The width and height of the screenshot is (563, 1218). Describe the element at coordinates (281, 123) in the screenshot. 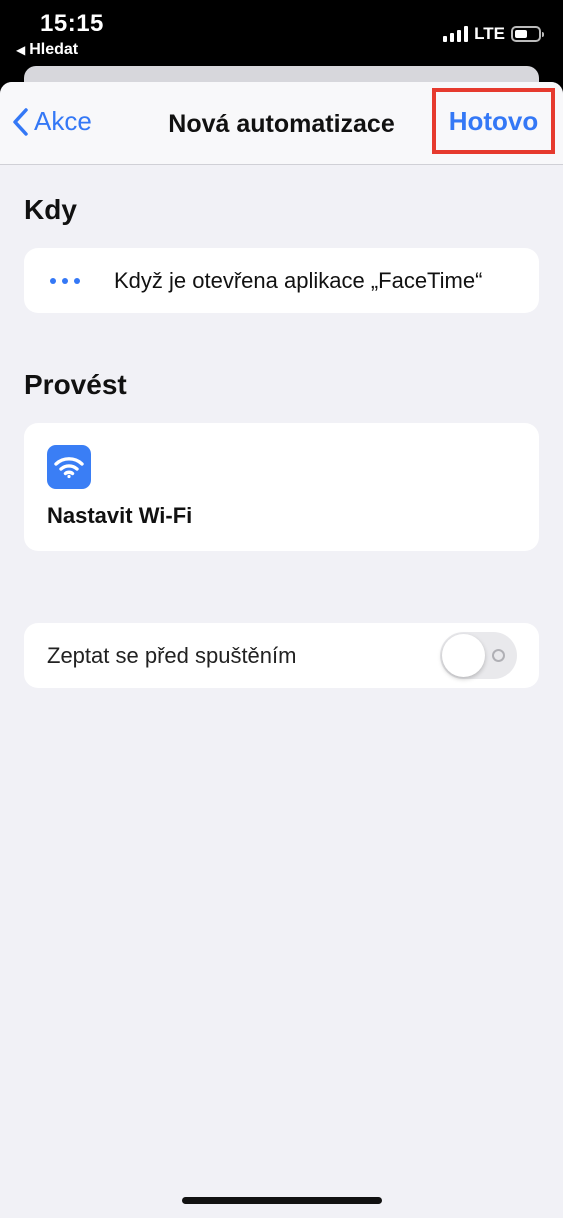

I see `navigation-bar: Akce Nová automatizace Hotovo` at that location.